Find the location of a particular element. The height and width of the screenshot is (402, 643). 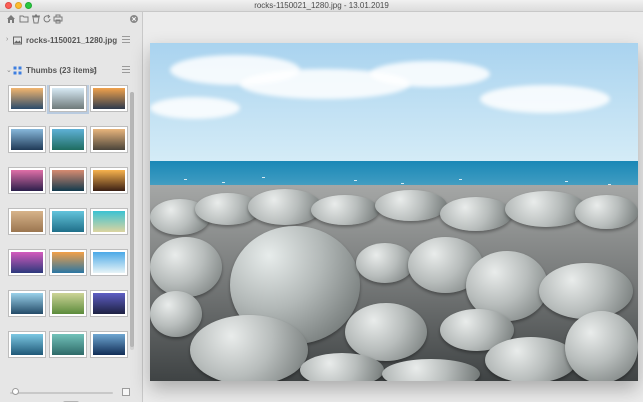

thumbnail-surf-waves is located at coordinates (27, 303).